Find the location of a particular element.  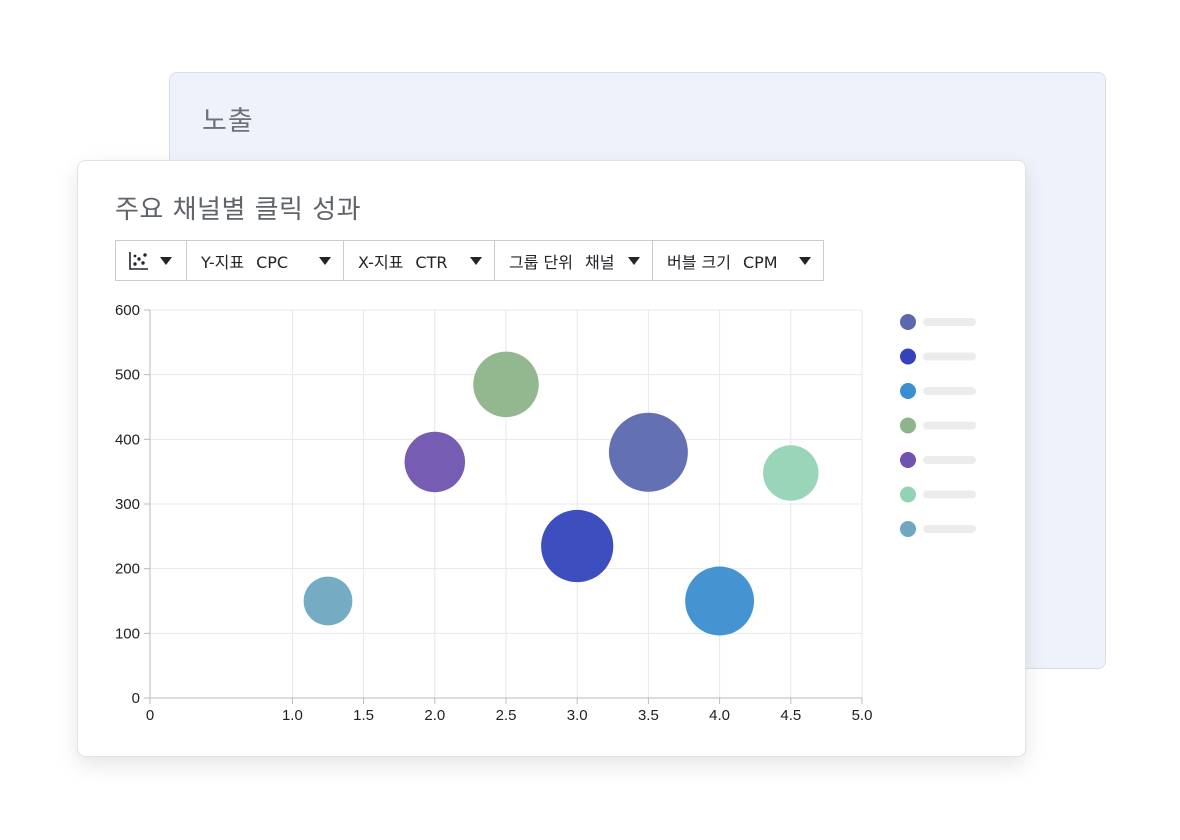

x-tick-label: 1.0 is located at coordinates (292, 715).